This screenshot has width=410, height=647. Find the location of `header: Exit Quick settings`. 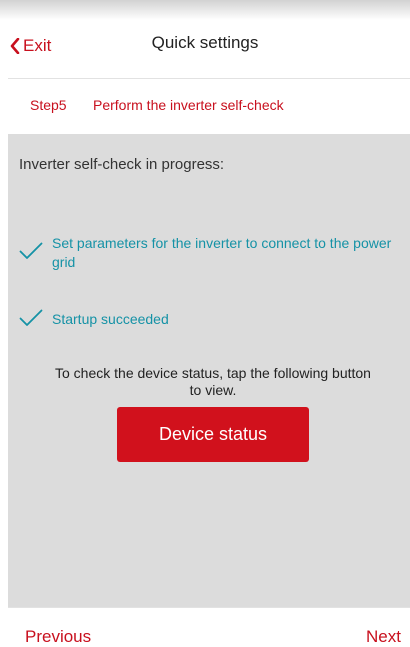

header: Exit Quick settings is located at coordinates (205, 47).